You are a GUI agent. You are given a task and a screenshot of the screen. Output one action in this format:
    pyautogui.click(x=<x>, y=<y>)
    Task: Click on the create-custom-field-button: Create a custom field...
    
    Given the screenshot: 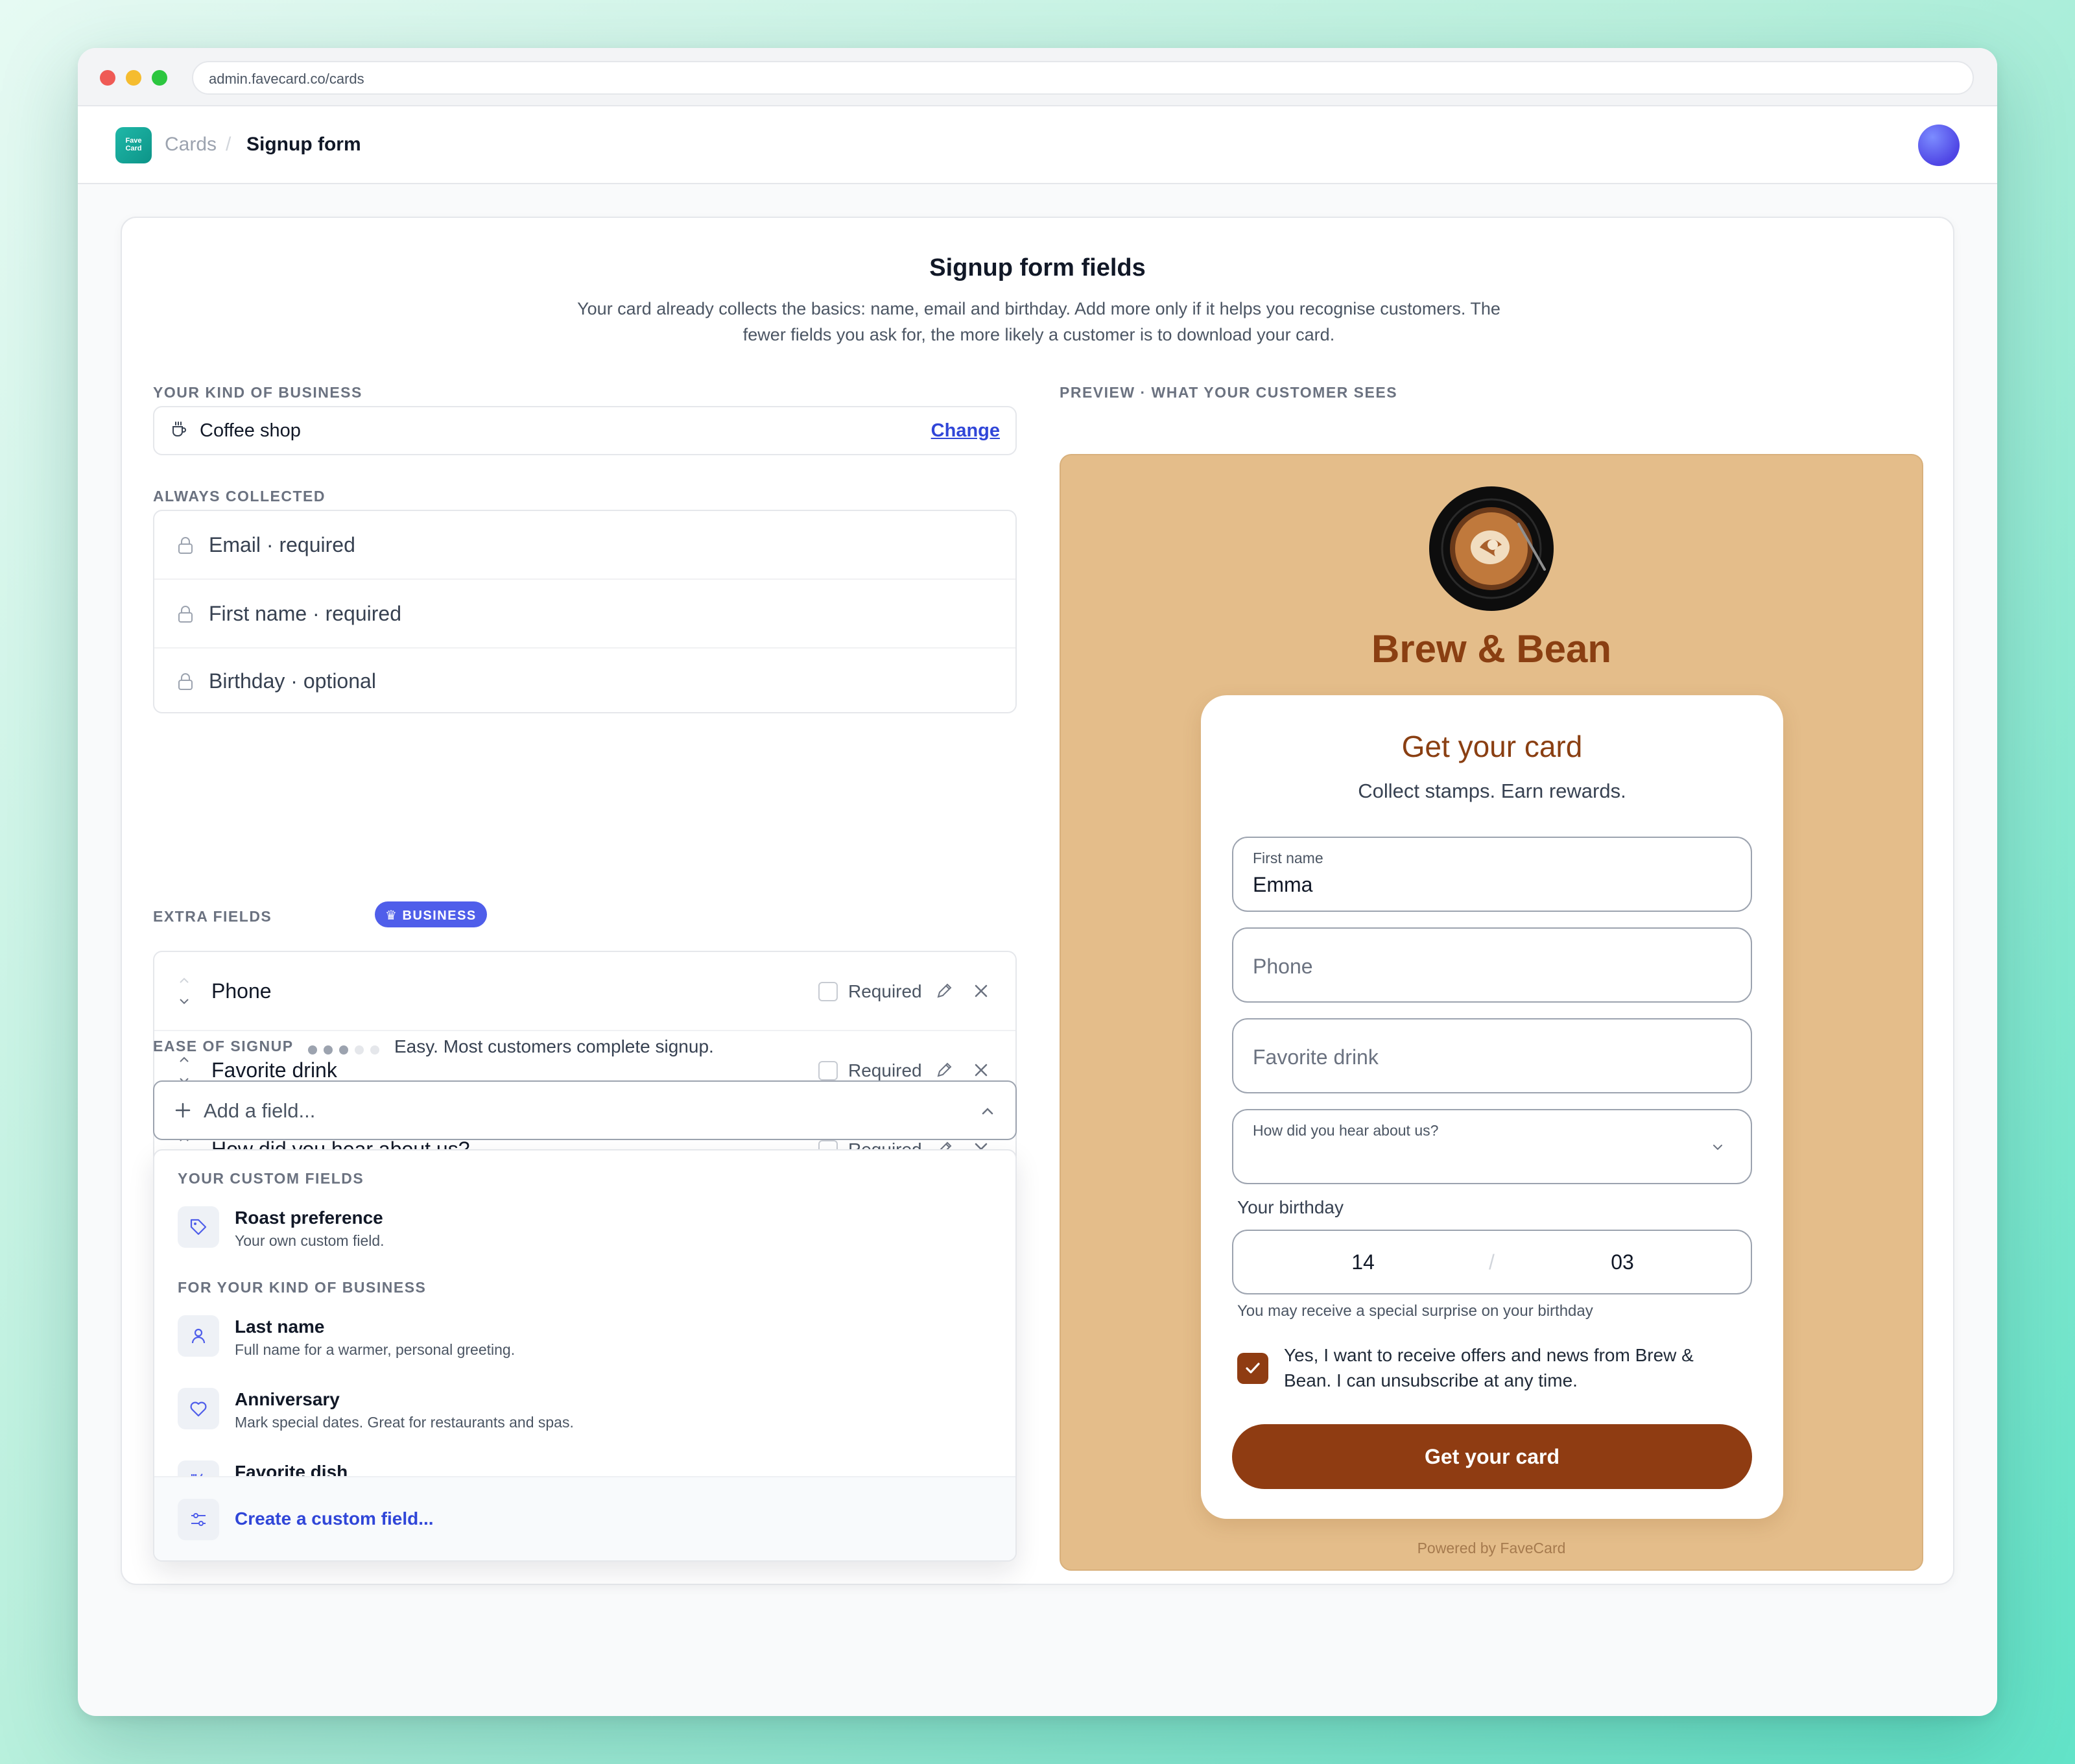 What is the action you would take?
    pyautogui.click(x=584, y=1518)
    